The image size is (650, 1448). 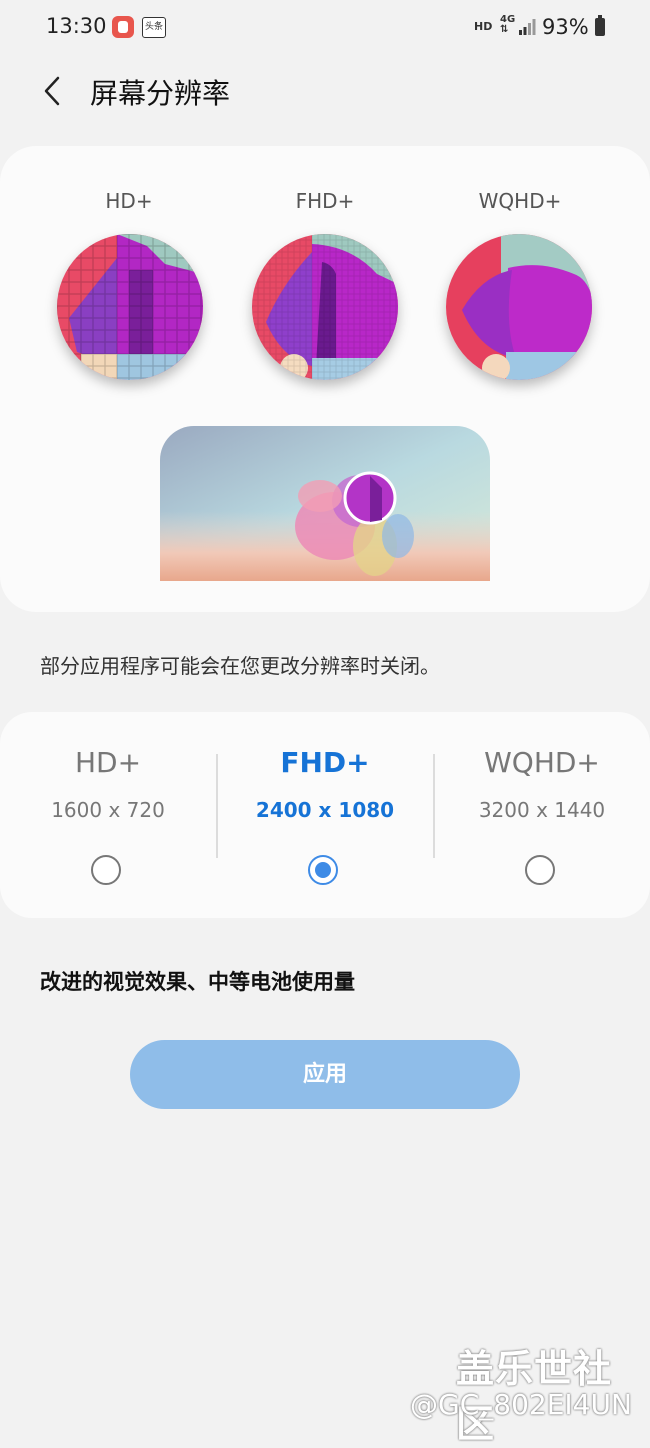 What do you see at coordinates (108, 762) in the screenshot?
I see `option-name: HD+` at bounding box center [108, 762].